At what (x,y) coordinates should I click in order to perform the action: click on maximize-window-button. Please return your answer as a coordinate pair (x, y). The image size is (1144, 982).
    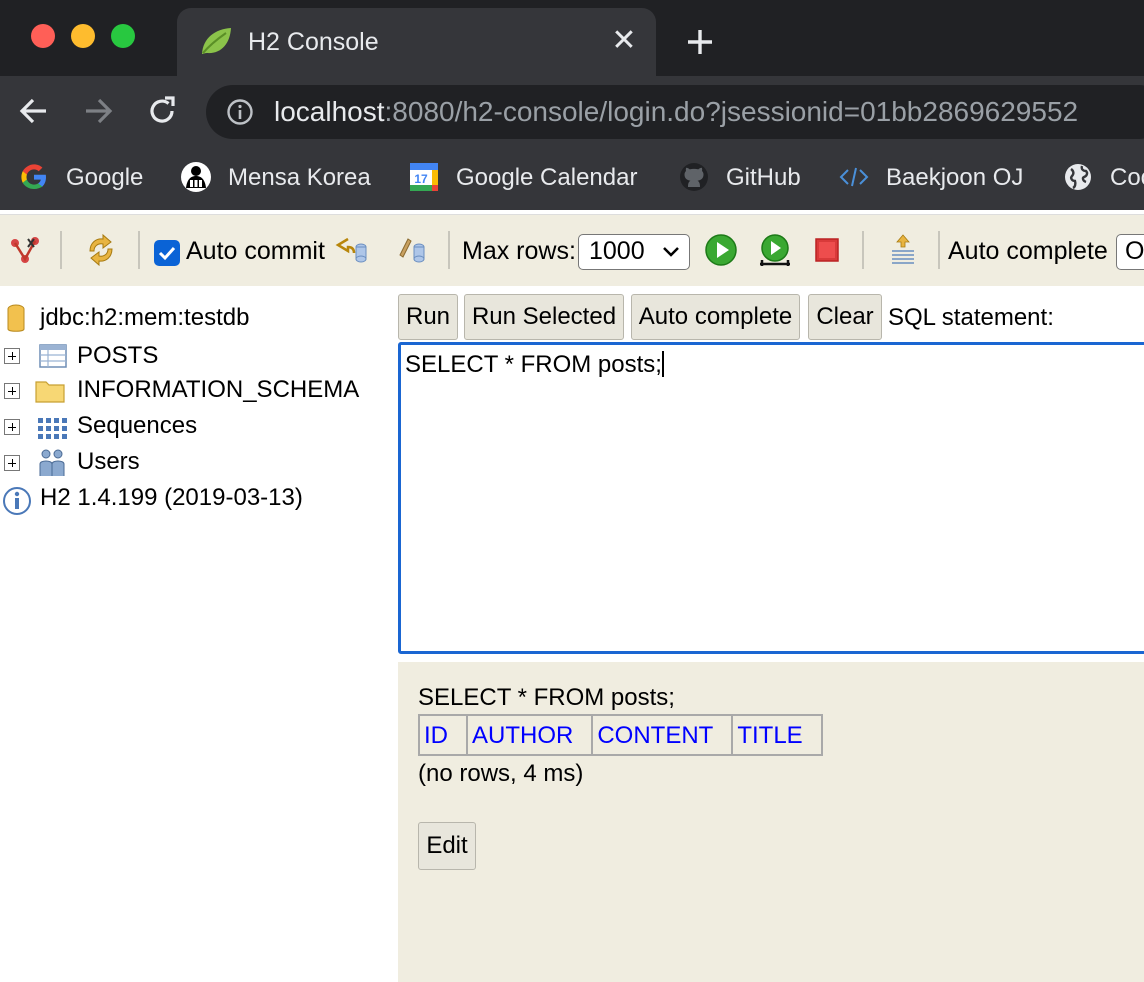
    Looking at the image, I should click on (123, 36).